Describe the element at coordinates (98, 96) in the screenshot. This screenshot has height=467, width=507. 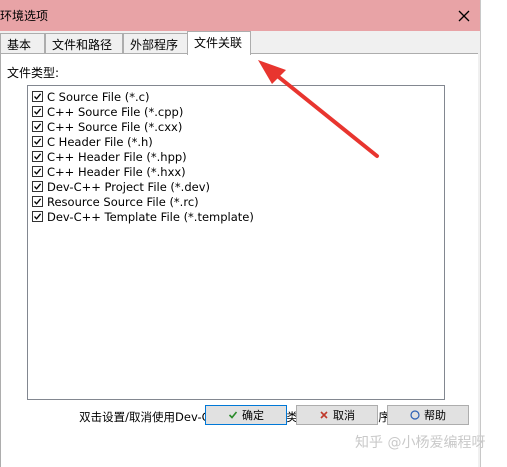
I see `file-type-label: C Source File (*.c)` at that location.